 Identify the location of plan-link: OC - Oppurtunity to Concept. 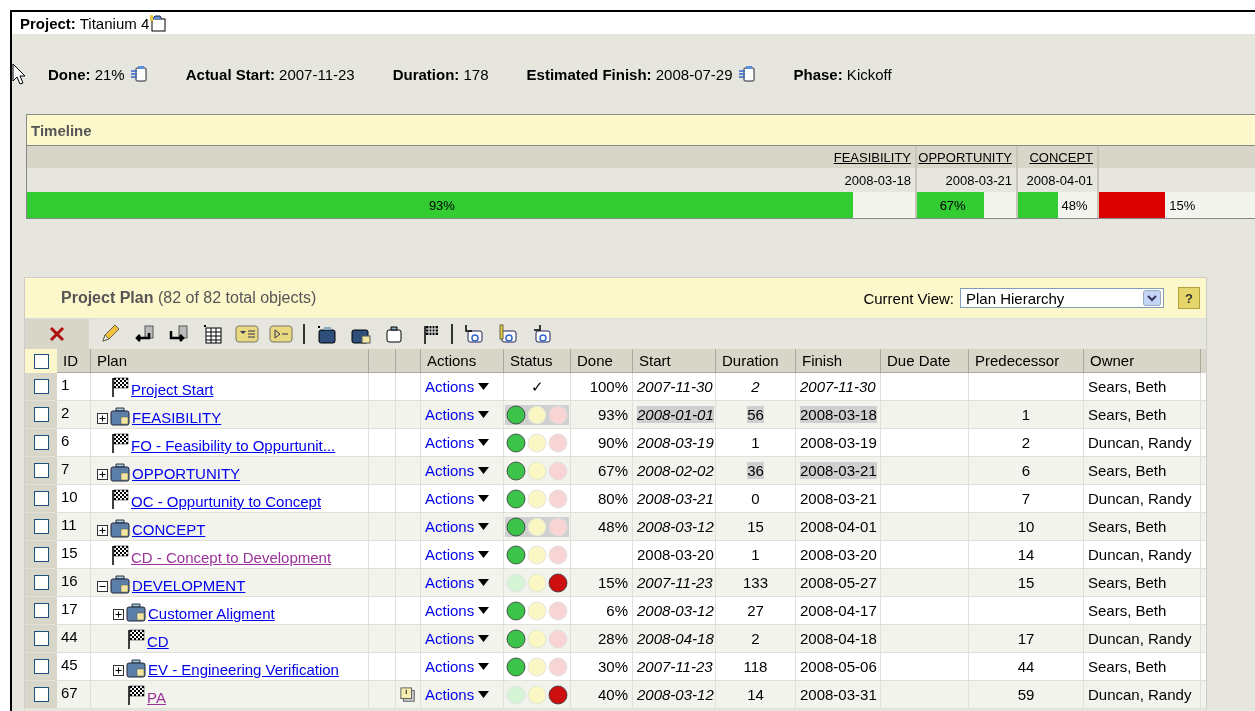
(226, 501).